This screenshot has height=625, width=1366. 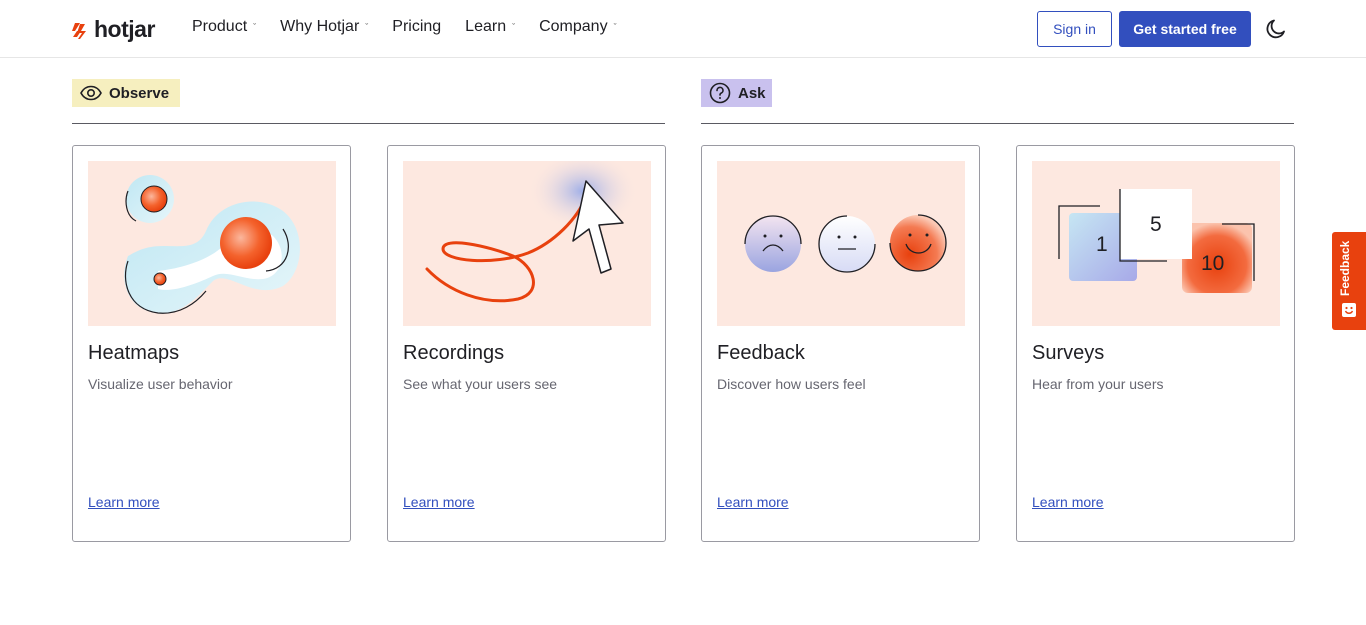 I want to click on nav-item-label: Learn, so click(x=486, y=26).